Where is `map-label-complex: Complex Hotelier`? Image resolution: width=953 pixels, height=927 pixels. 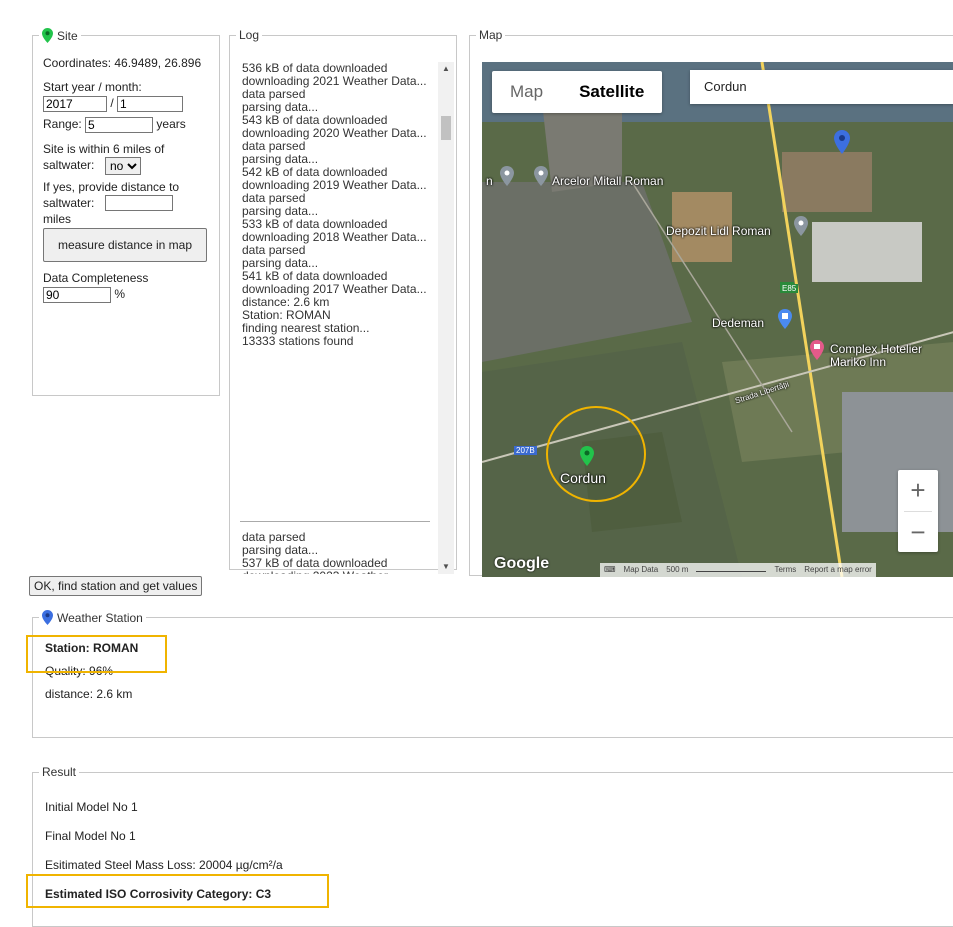 map-label-complex: Complex Hotelier is located at coordinates (876, 349).